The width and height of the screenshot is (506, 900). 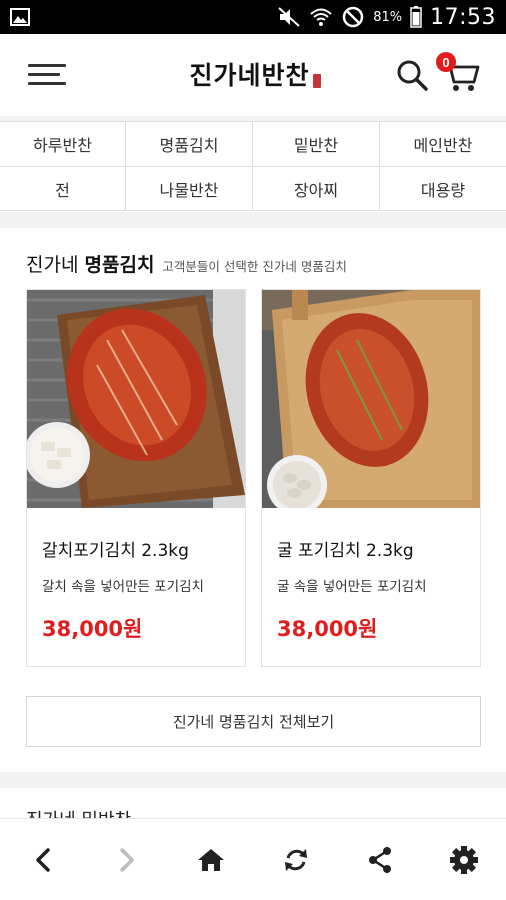 I want to click on status-icons: 81% 17:53, so click(x=386, y=17).